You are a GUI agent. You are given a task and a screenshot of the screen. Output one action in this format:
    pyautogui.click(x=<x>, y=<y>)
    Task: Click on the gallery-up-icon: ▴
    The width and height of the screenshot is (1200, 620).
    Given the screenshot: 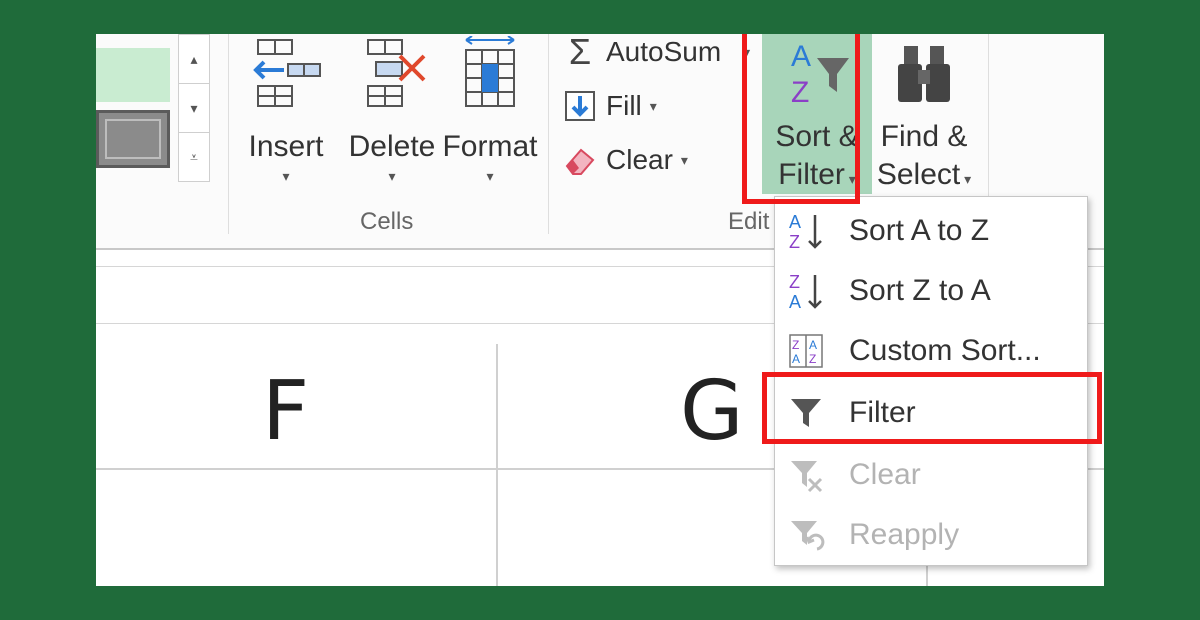 What is the action you would take?
    pyautogui.click(x=194, y=59)
    